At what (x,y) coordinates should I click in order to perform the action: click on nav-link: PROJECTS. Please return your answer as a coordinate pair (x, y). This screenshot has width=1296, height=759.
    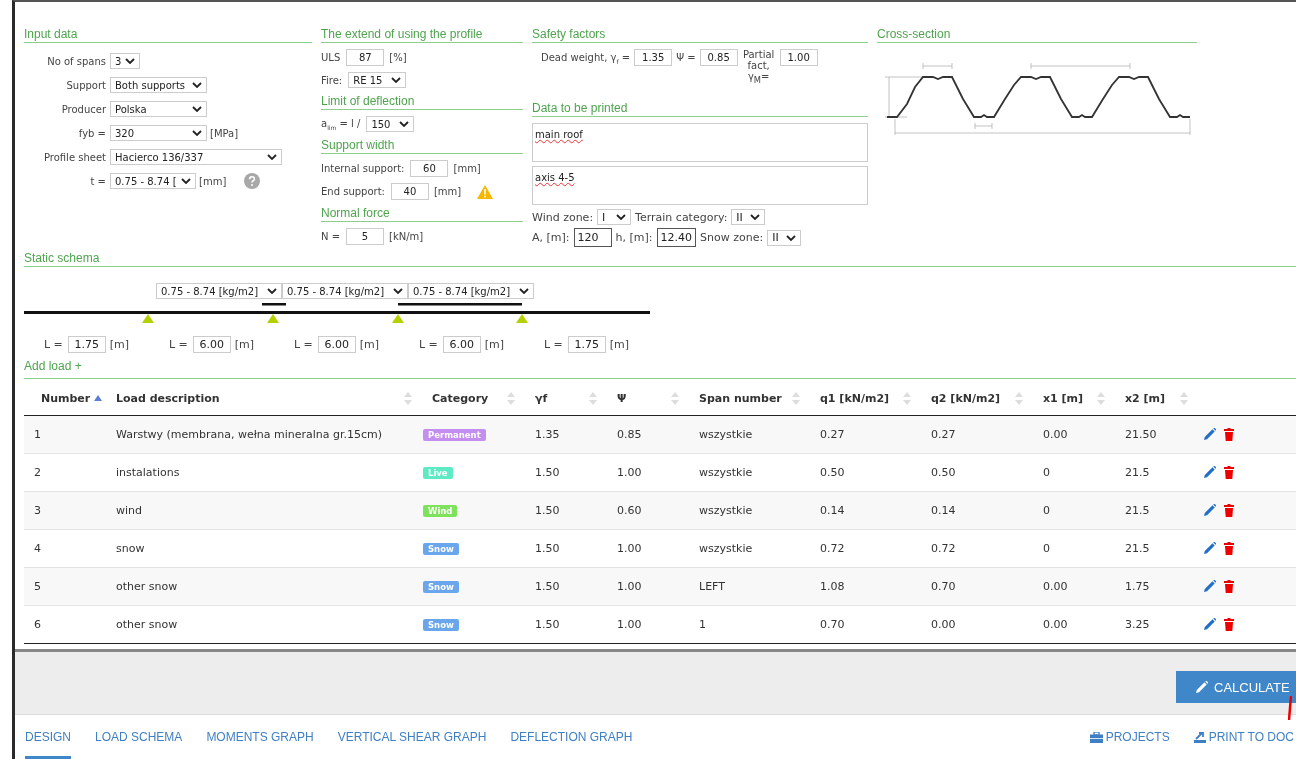
    Looking at the image, I should click on (1129, 737).